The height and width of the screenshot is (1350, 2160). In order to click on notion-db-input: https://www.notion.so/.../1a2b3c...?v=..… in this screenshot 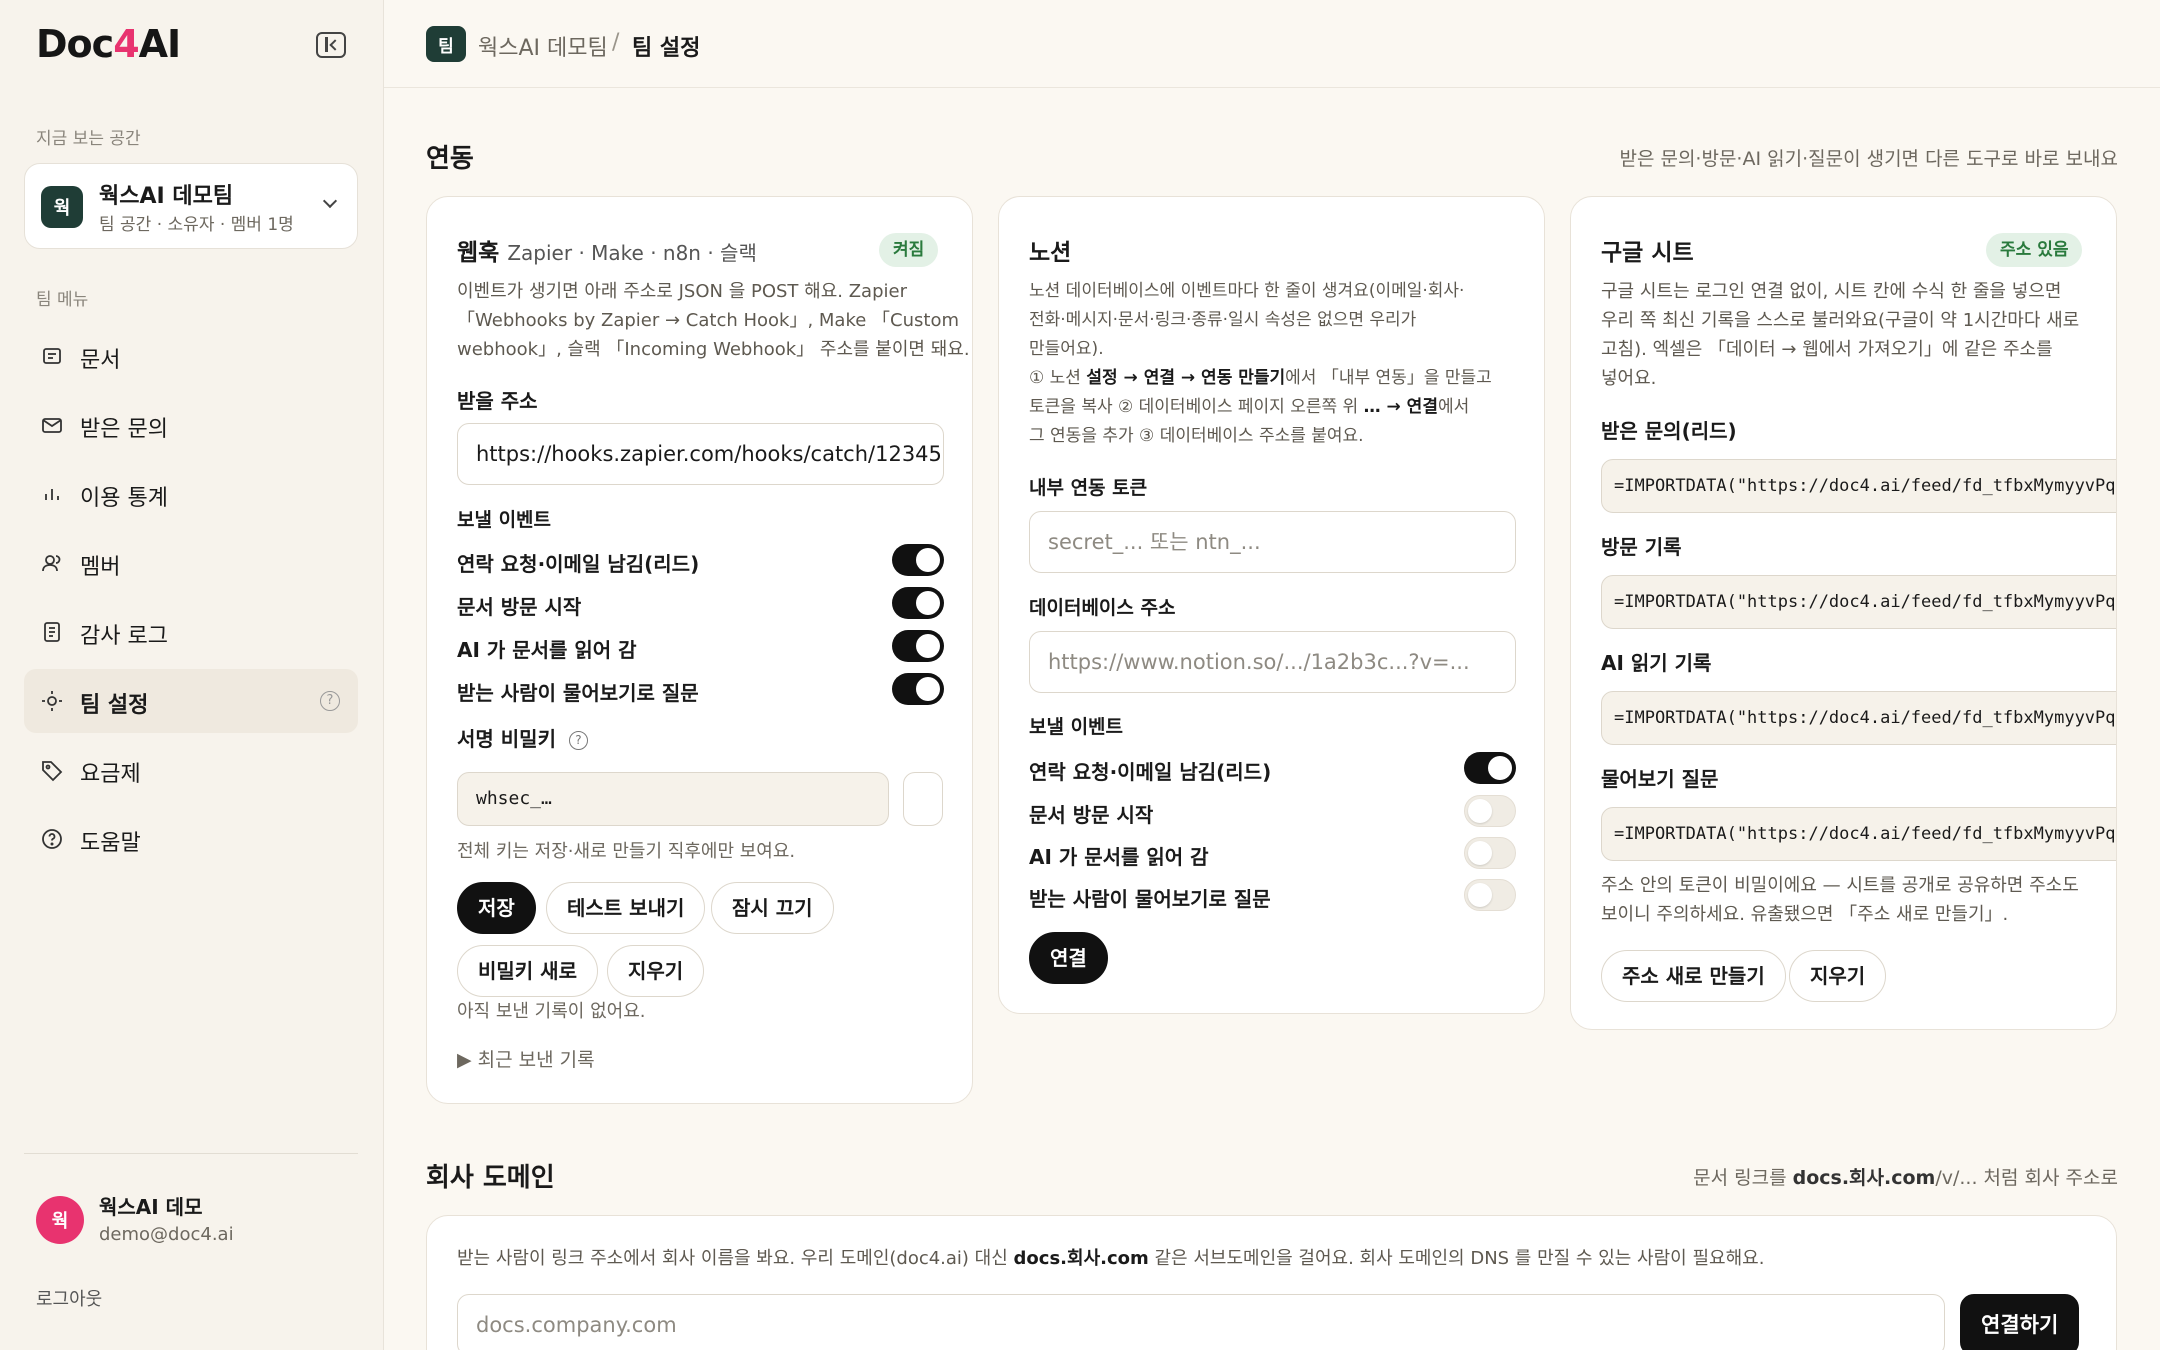, I will do `click(1272, 662)`.